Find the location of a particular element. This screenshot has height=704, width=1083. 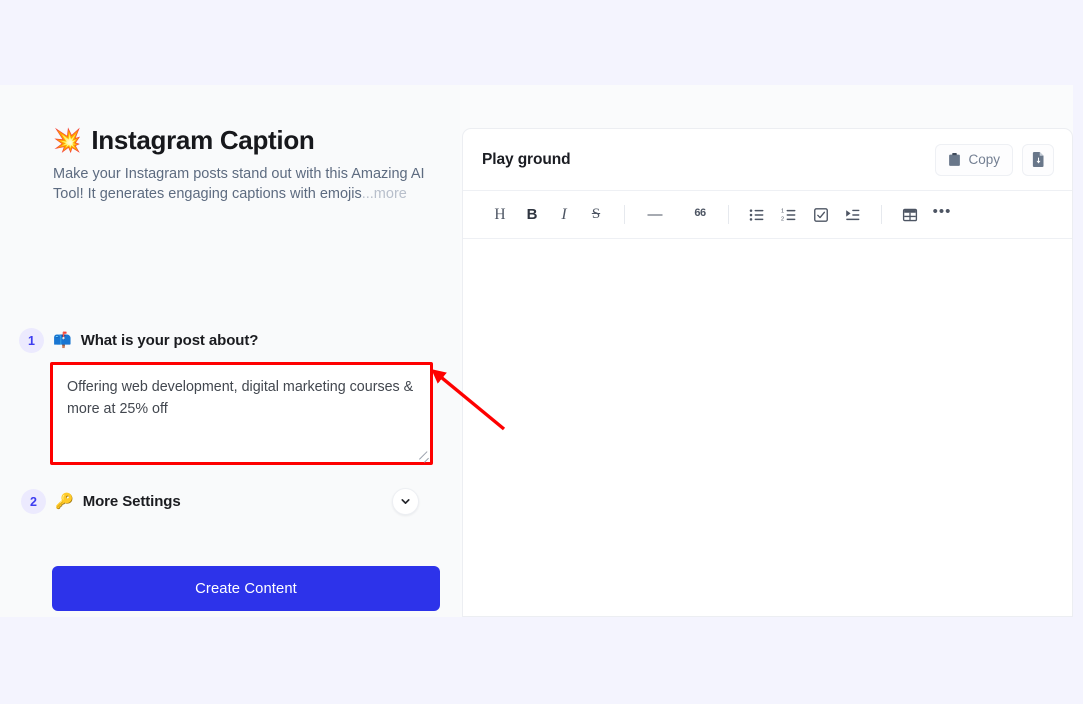

table-icon is located at coordinates (910, 214).